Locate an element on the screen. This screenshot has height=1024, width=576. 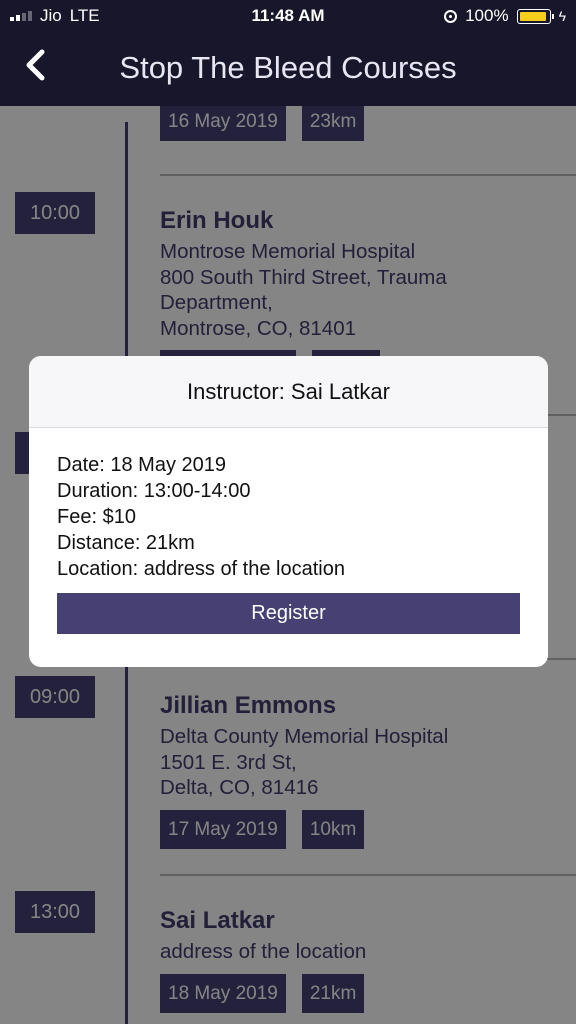
course-distance: Distance: 21km is located at coordinates (126, 543).